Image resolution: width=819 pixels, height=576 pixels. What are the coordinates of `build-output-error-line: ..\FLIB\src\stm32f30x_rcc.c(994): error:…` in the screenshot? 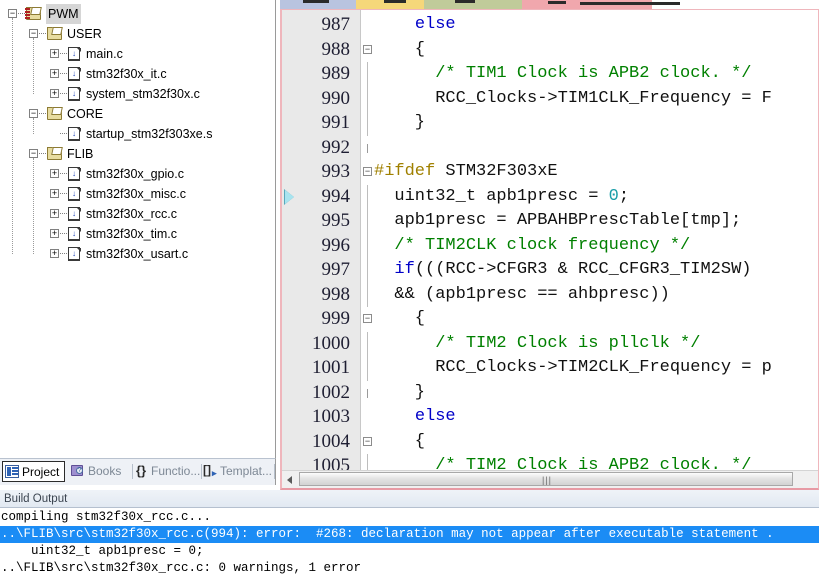 It's located at (409, 534).